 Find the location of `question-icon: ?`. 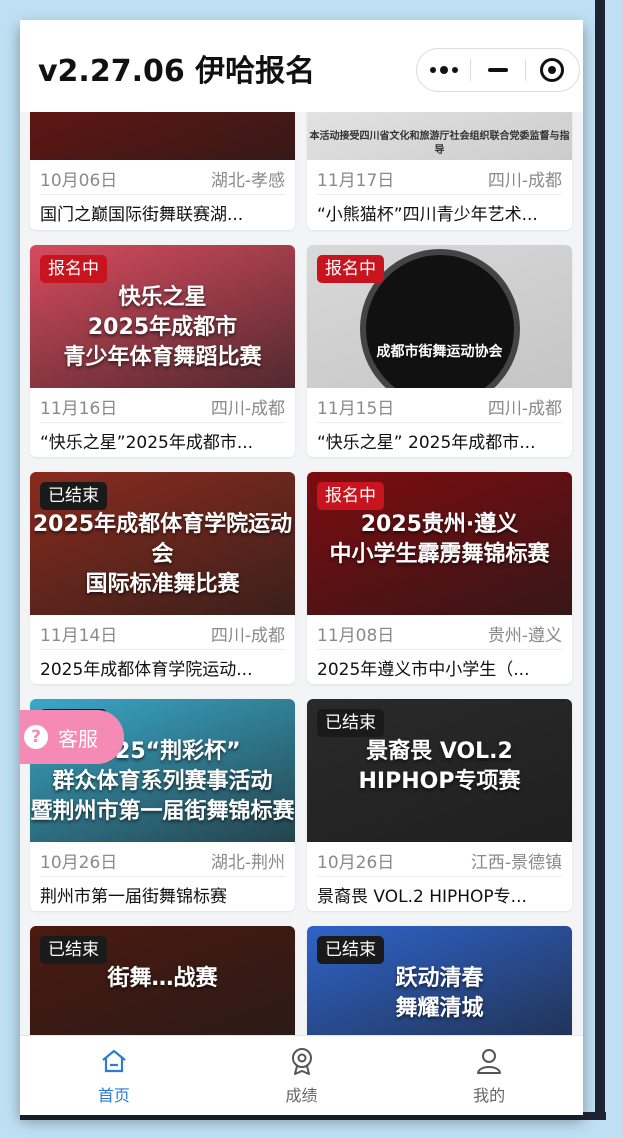

question-icon: ? is located at coordinates (36, 737).